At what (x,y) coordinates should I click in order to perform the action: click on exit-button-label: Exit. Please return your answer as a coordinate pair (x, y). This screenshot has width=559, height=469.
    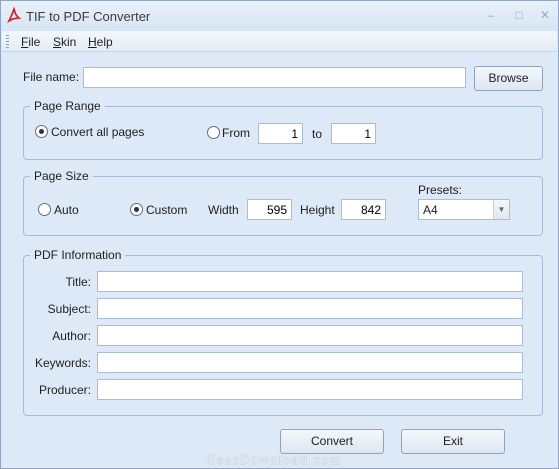
    Looking at the image, I should click on (452, 441).